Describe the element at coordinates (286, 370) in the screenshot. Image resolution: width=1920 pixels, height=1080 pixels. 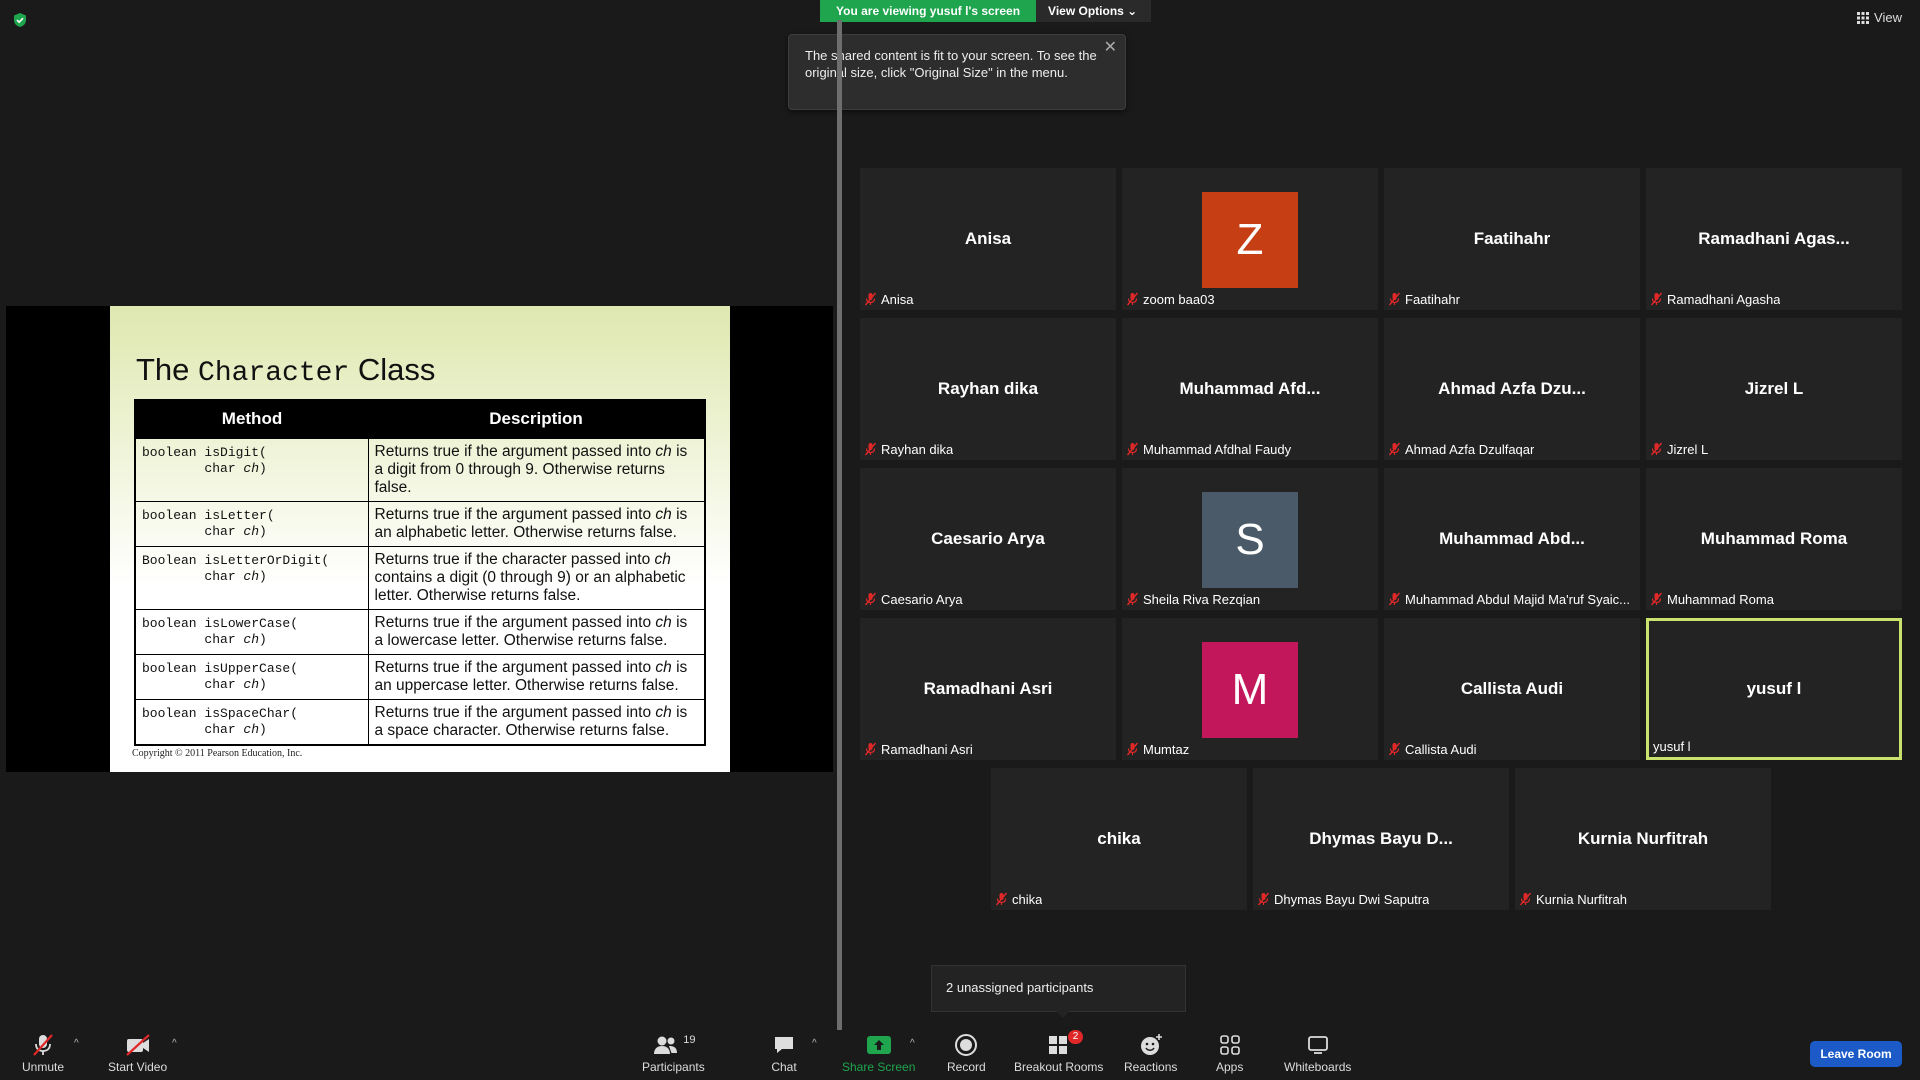
I see `slide-title: The Character Class` at that location.